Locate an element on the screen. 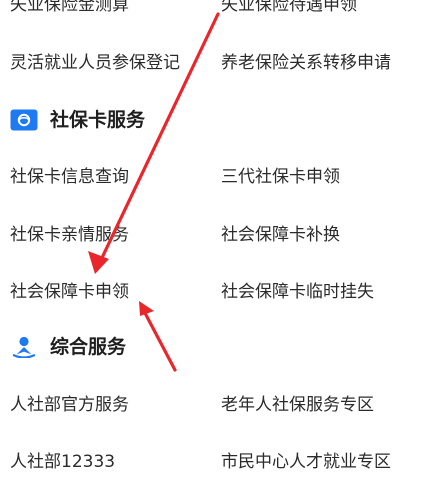  list-item-card-family-service: 社保卡亲情服务 is located at coordinates (69, 235).